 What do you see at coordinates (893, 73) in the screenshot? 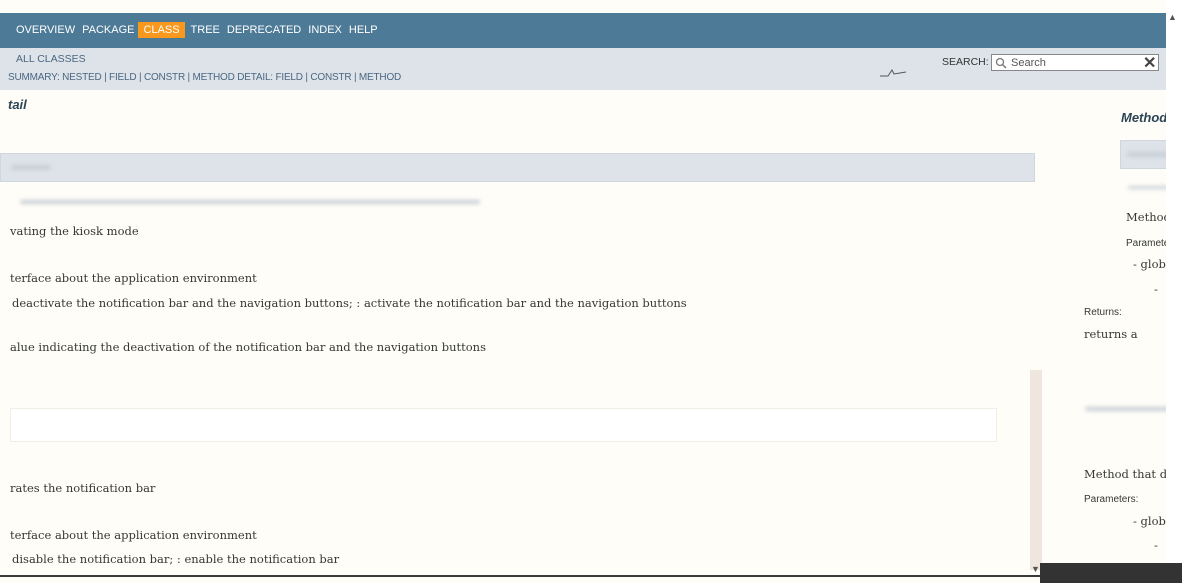
I see `cursor-icon` at bounding box center [893, 73].